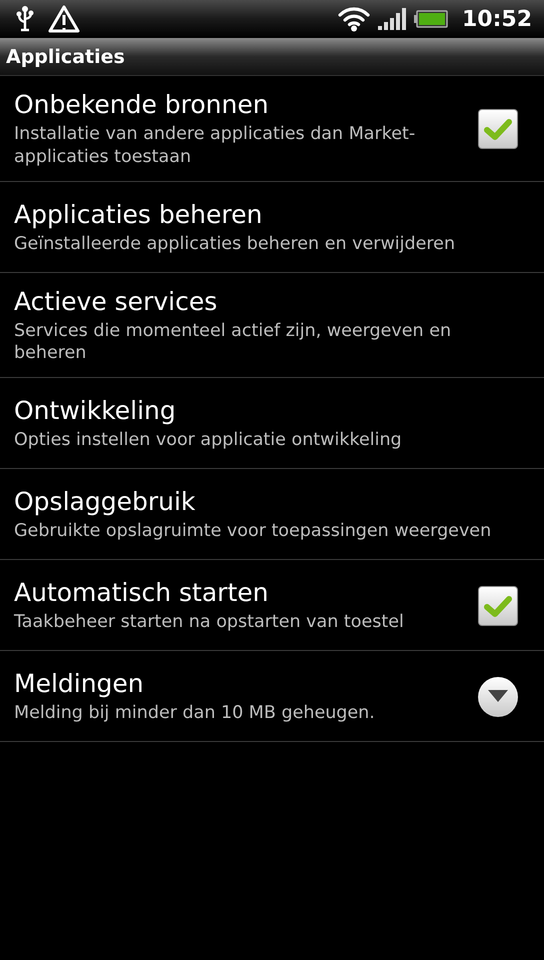 The image size is (544, 960). I want to click on setting-title: Meldingen, so click(79, 684).